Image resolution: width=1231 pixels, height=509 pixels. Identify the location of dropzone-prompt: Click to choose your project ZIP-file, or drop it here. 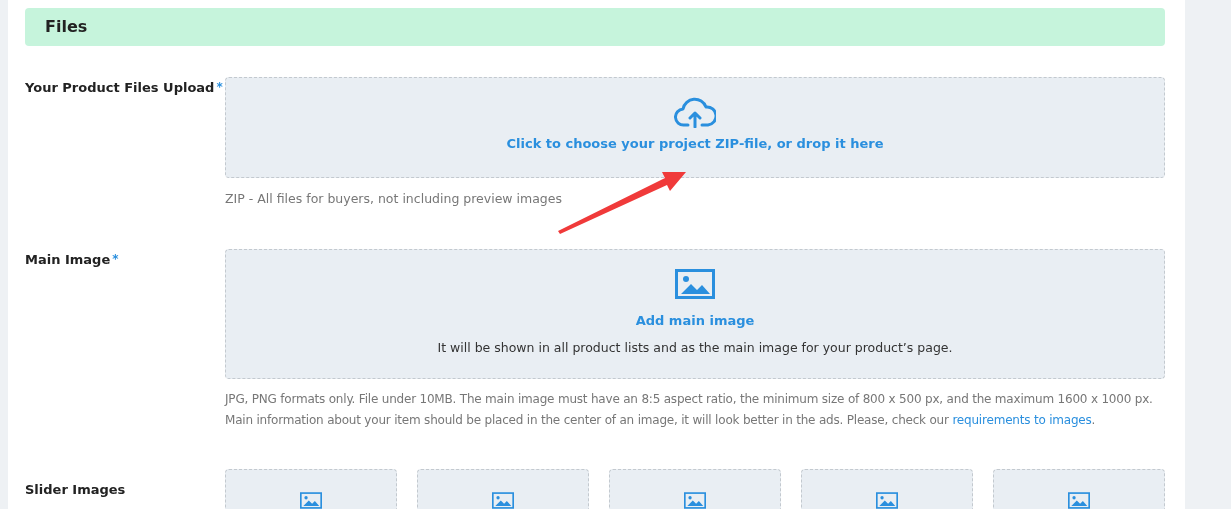
(695, 144).